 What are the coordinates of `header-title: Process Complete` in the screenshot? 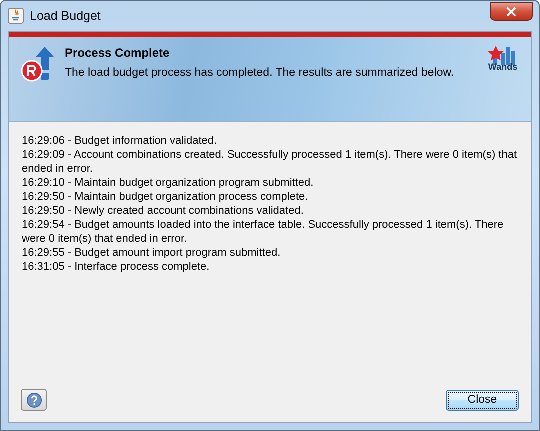 It's located at (118, 53).